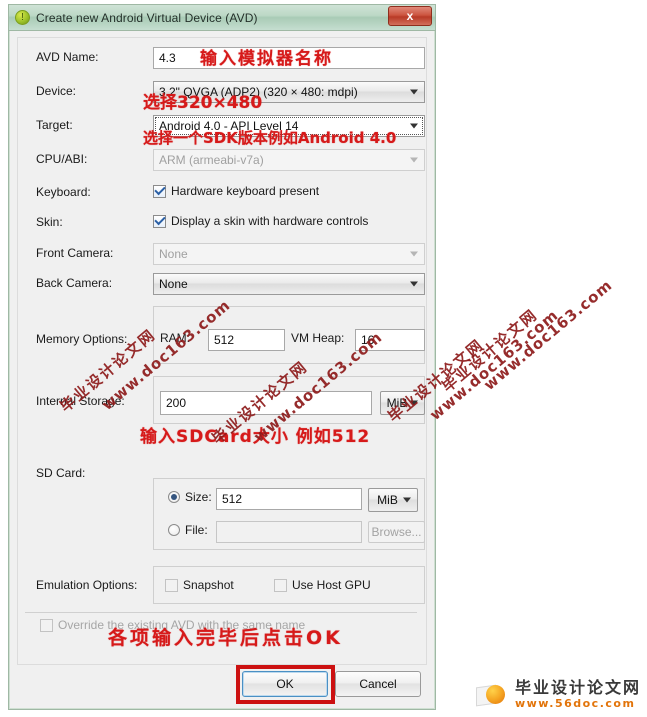 This screenshot has width=647, height=717. What do you see at coordinates (196, 530) in the screenshot?
I see `sd-file-label: File:` at bounding box center [196, 530].